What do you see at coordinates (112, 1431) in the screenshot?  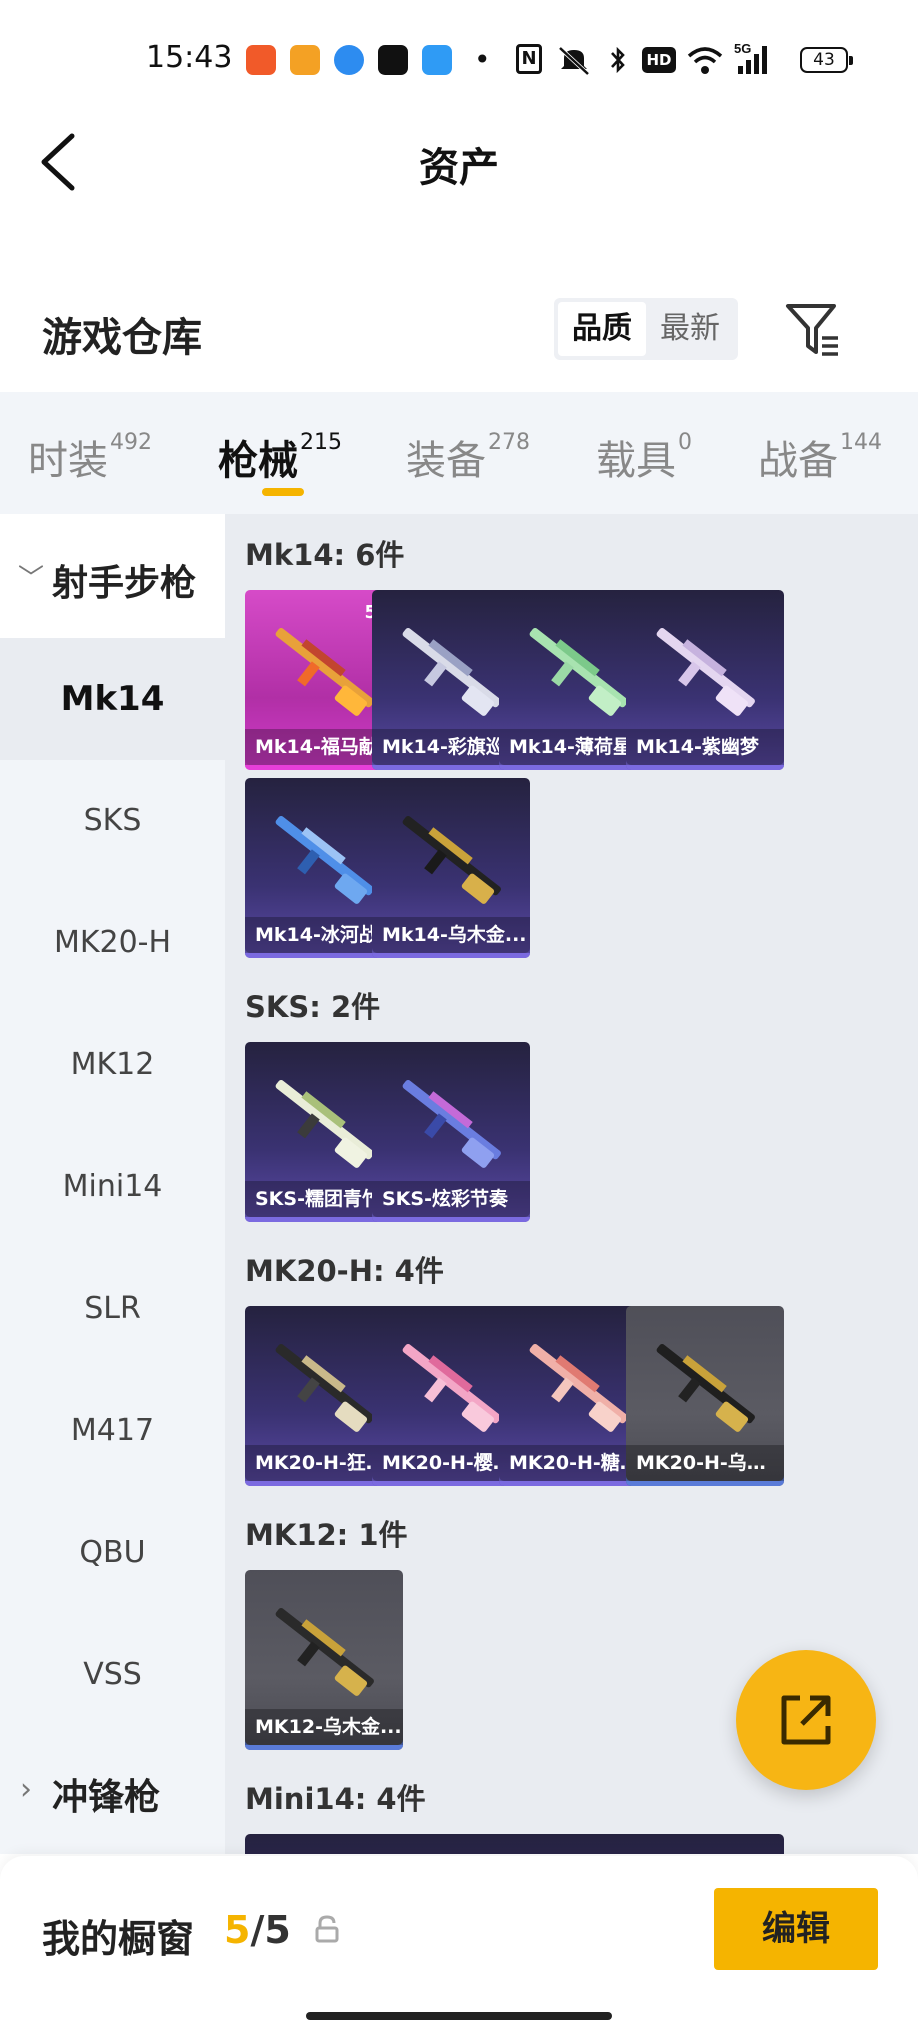 I see `sidebar-item-m417: M417` at bounding box center [112, 1431].